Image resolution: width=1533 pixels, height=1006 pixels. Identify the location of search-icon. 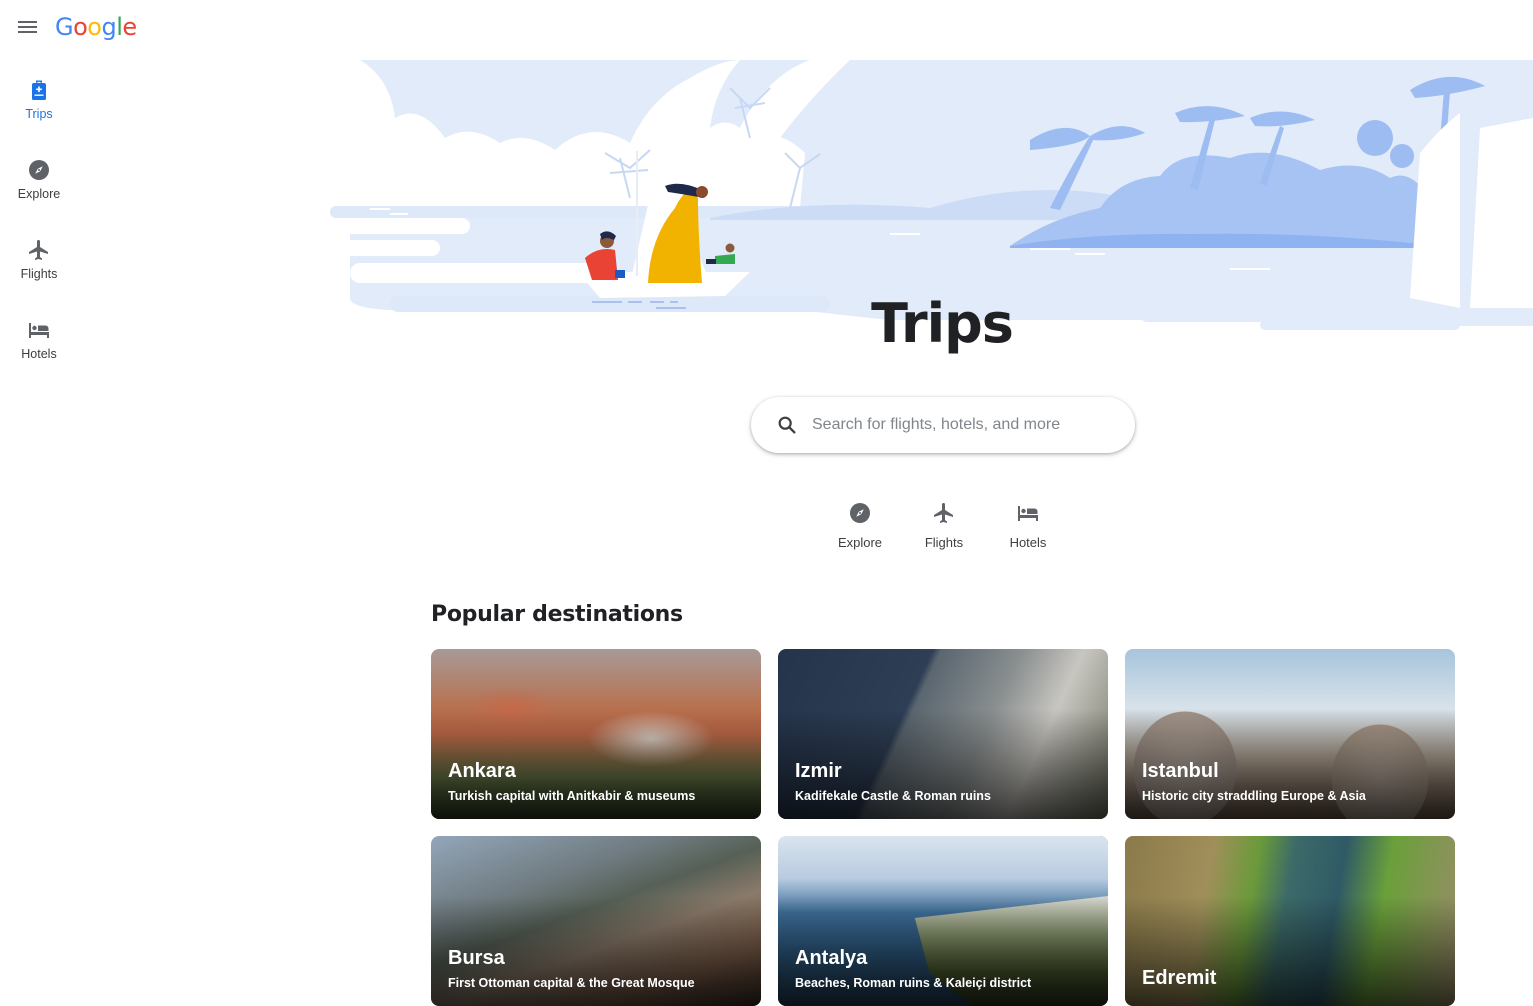
(787, 425).